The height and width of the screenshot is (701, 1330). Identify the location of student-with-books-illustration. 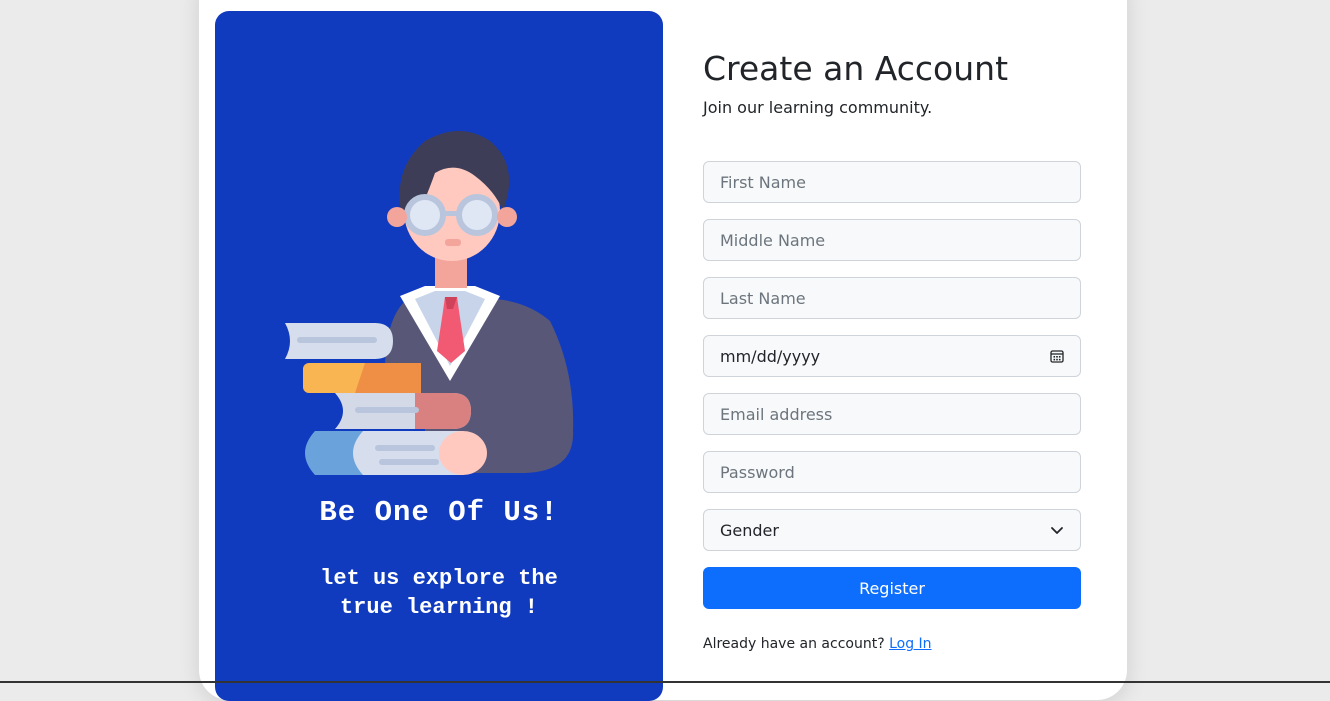
(429, 303).